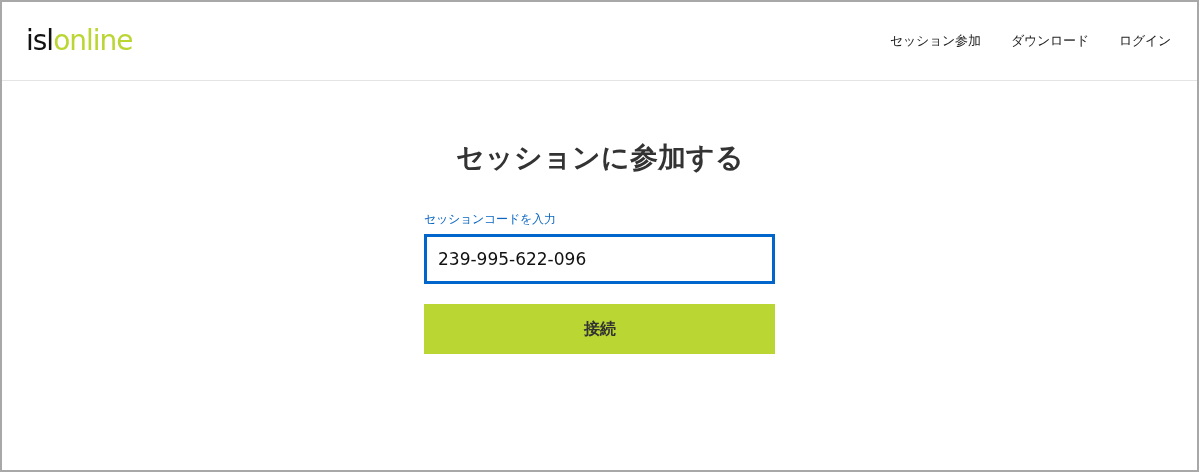  Describe the element at coordinates (1050, 41) in the screenshot. I see `nav-link: ダウンロード` at that location.